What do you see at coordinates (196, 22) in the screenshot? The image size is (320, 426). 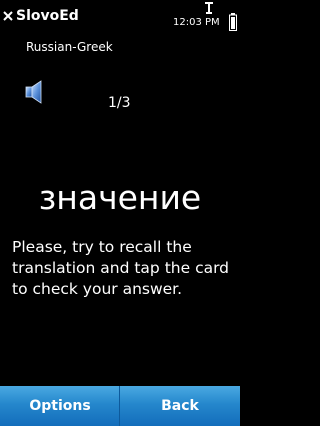 I see `clock: 12:03 PM` at bounding box center [196, 22].